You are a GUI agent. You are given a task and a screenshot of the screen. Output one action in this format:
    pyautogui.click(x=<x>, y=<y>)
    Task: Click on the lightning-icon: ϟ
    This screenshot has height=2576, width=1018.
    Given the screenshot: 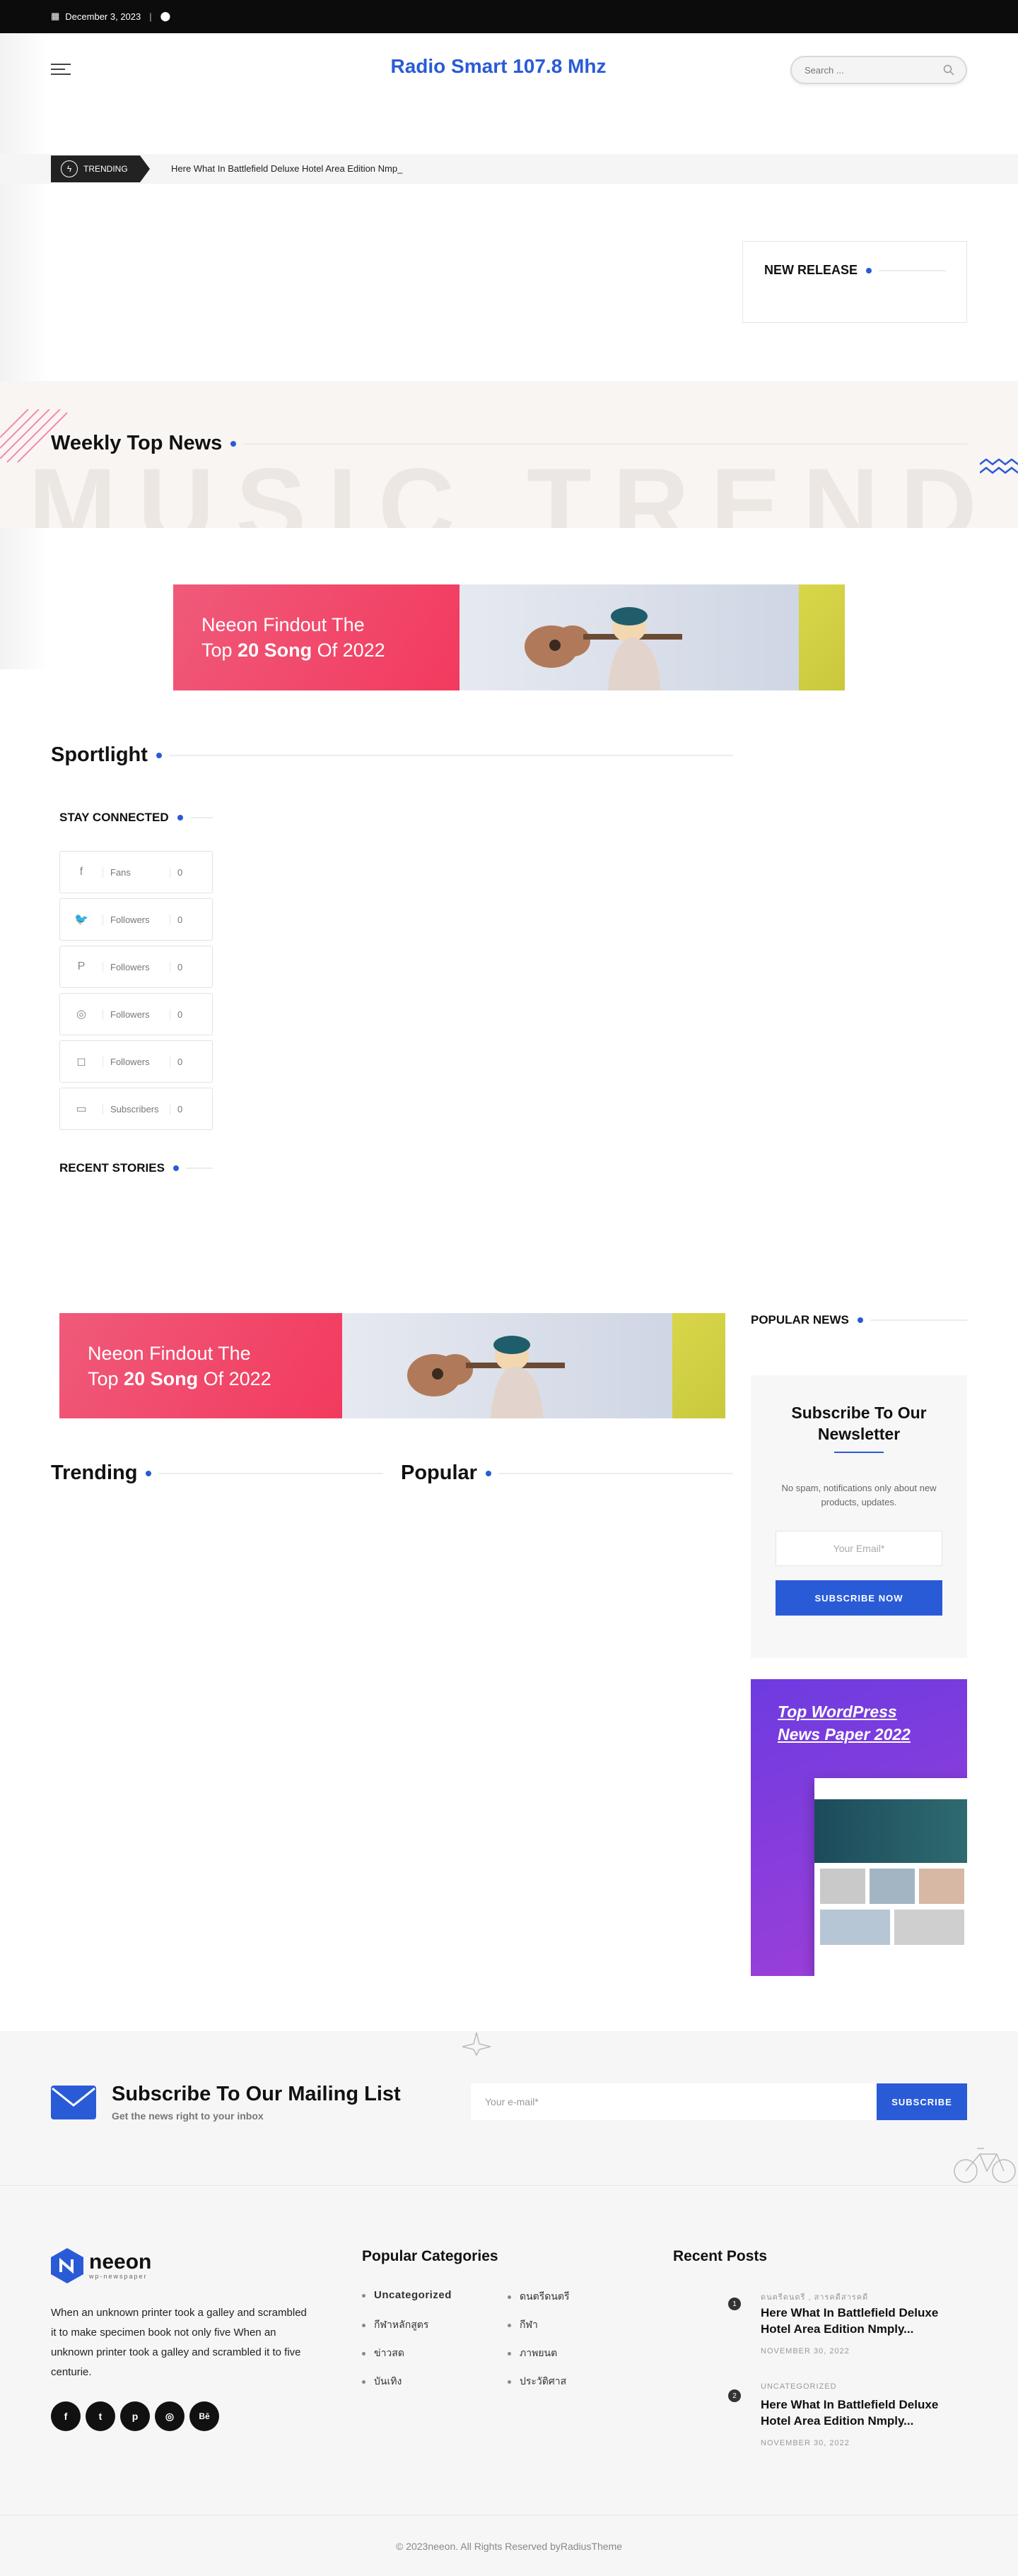 What is the action you would take?
    pyautogui.click(x=69, y=168)
    